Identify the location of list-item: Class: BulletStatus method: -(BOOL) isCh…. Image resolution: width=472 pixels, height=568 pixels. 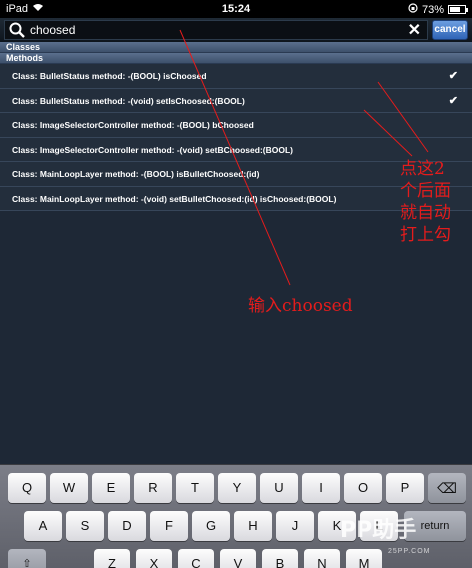
(236, 76).